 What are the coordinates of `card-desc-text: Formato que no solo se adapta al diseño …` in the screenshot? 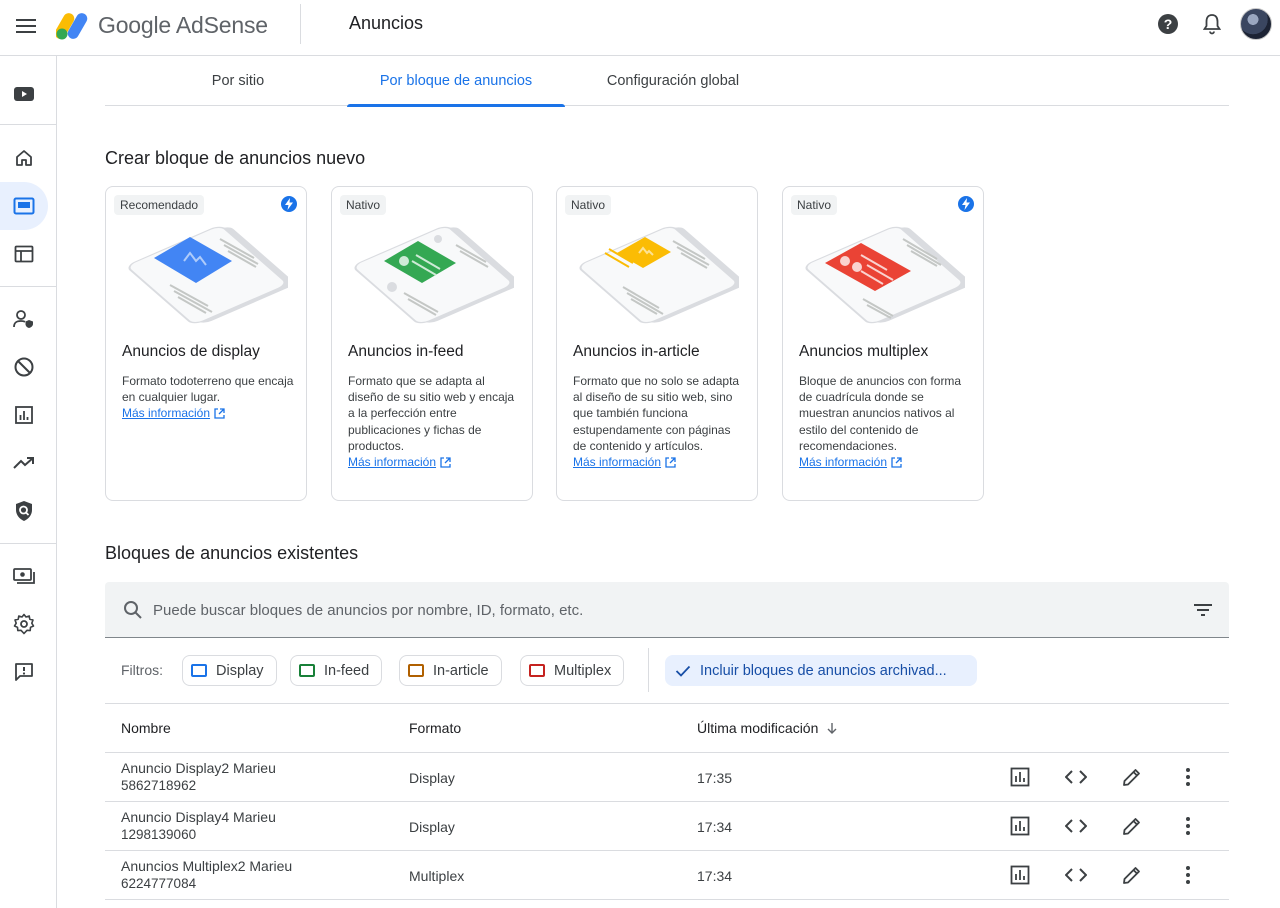 It's located at (656, 413).